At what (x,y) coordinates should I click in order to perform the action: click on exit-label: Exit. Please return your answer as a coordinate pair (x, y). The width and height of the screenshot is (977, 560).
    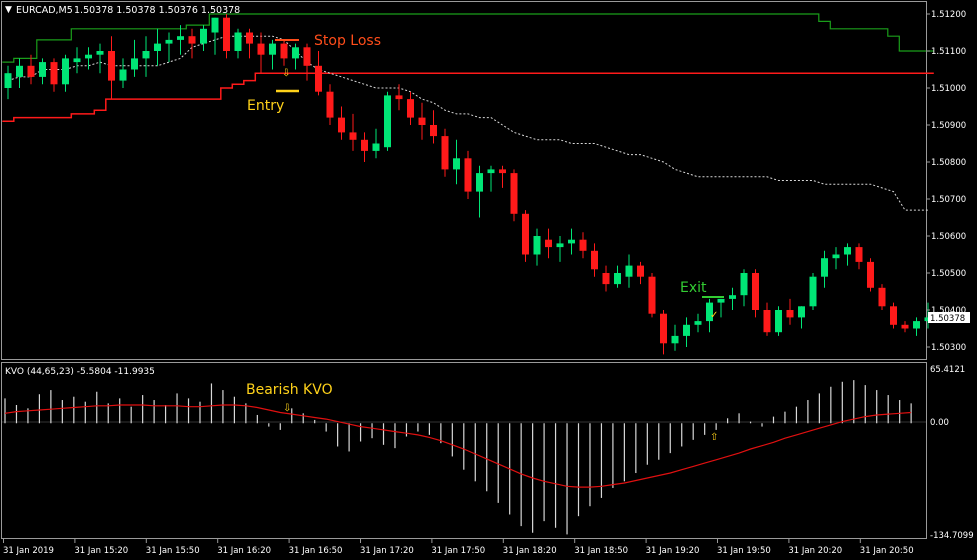
    Looking at the image, I should click on (693, 288).